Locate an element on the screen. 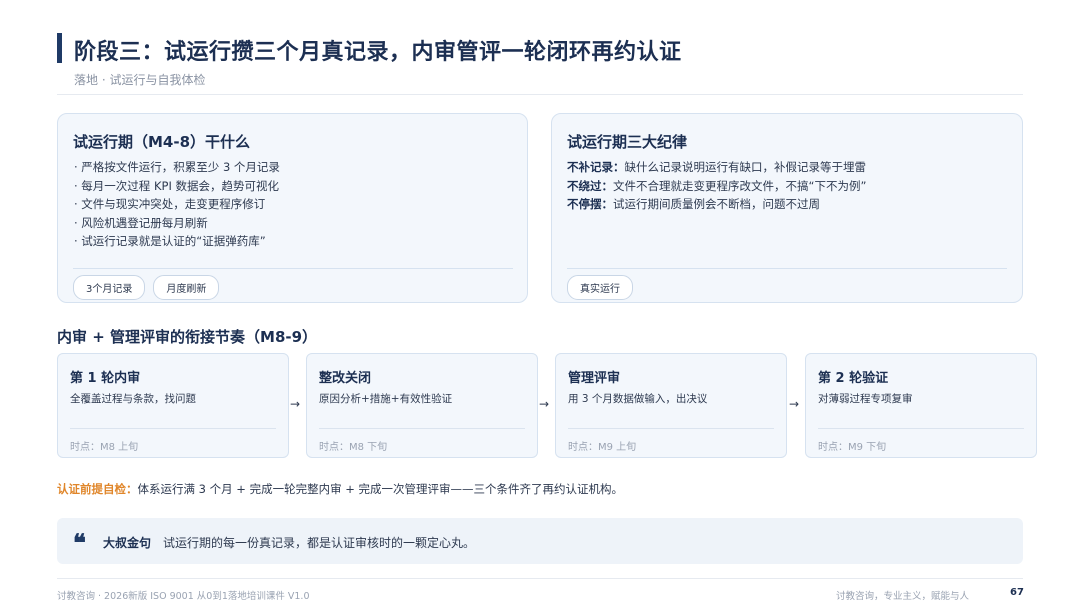  tag: 真实运行 is located at coordinates (600, 287).